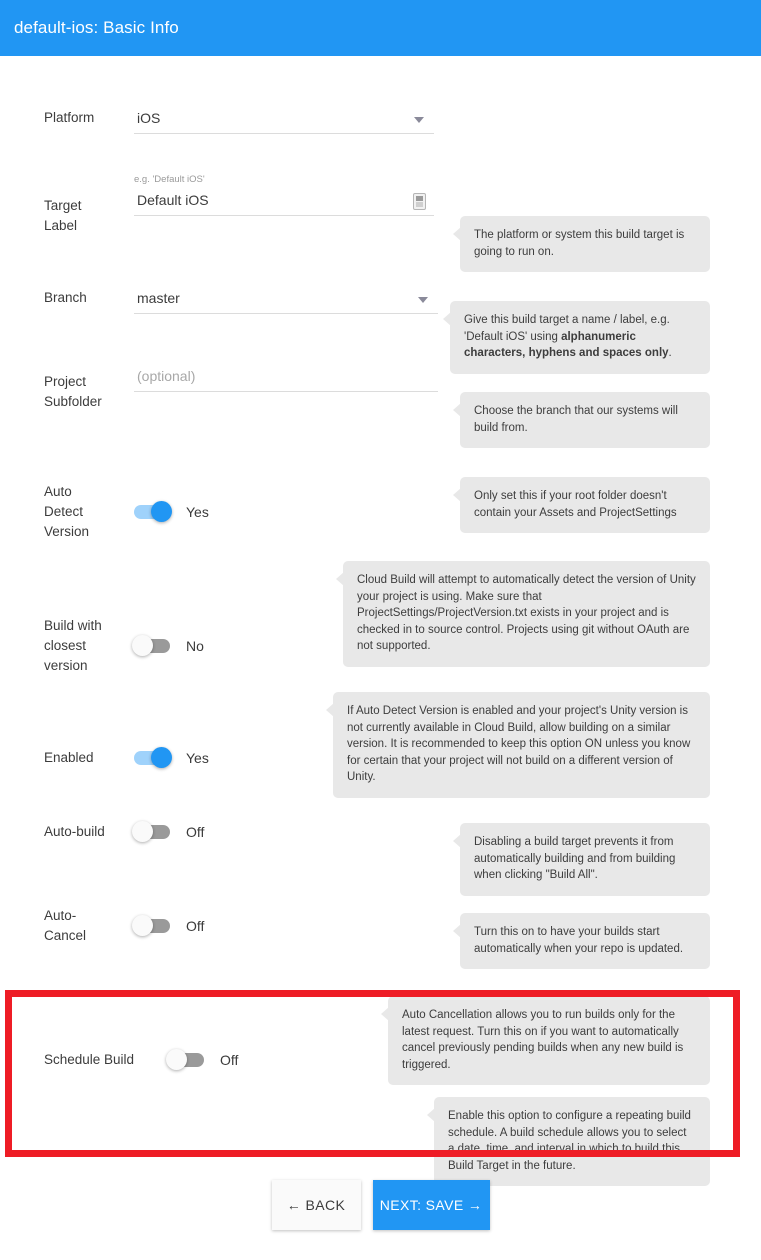 The height and width of the screenshot is (1260, 761). I want to click on control-auto-cancel: Off, so click(168, 925).